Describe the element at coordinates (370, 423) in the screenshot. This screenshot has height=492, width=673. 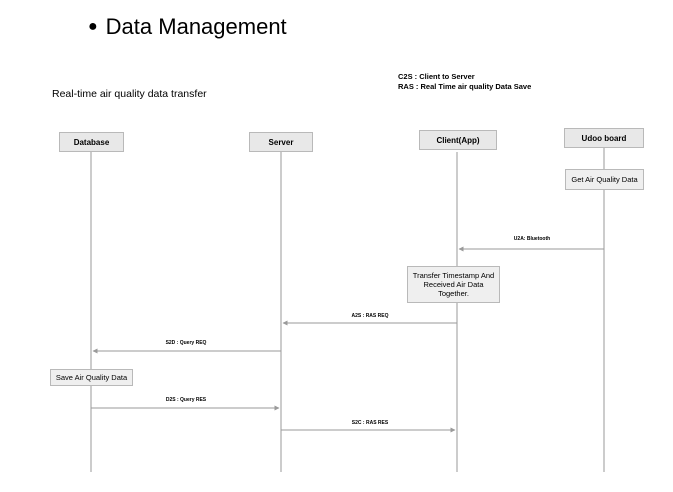
I see `label-s2c: S2C : RAS RES` at that location.